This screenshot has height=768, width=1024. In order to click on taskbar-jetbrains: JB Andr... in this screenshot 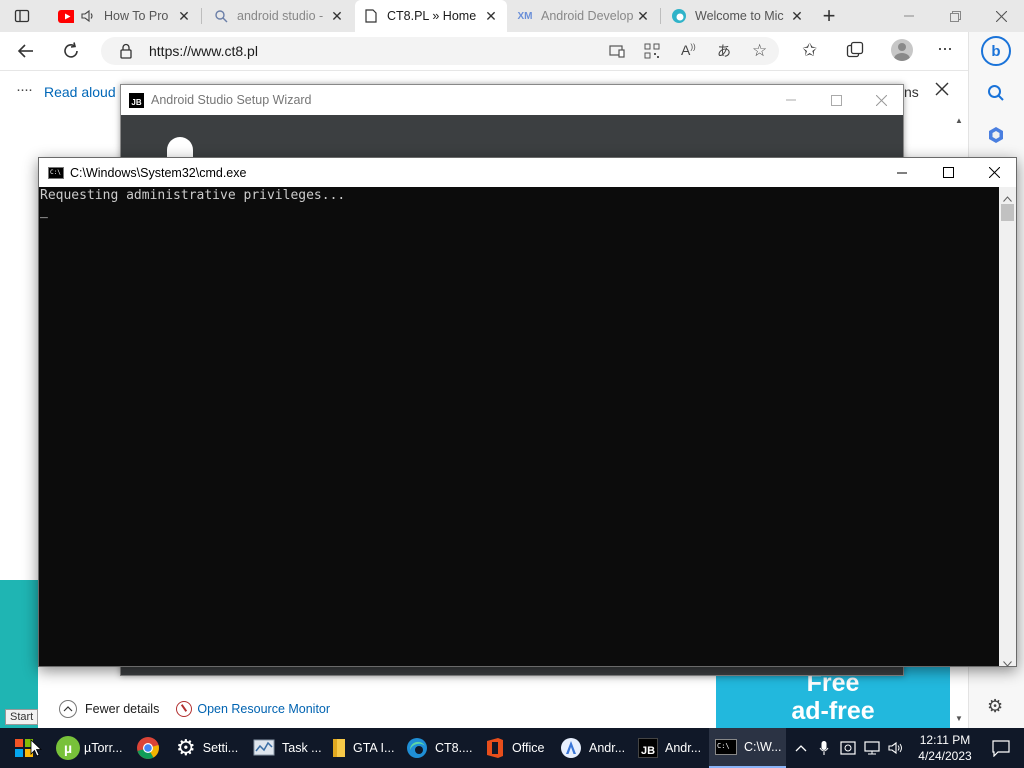, I will do `click(669, 748)`.